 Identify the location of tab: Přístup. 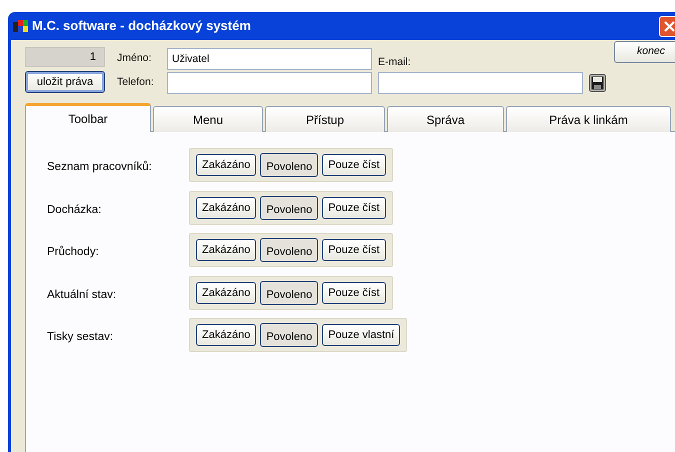
(325, 119).